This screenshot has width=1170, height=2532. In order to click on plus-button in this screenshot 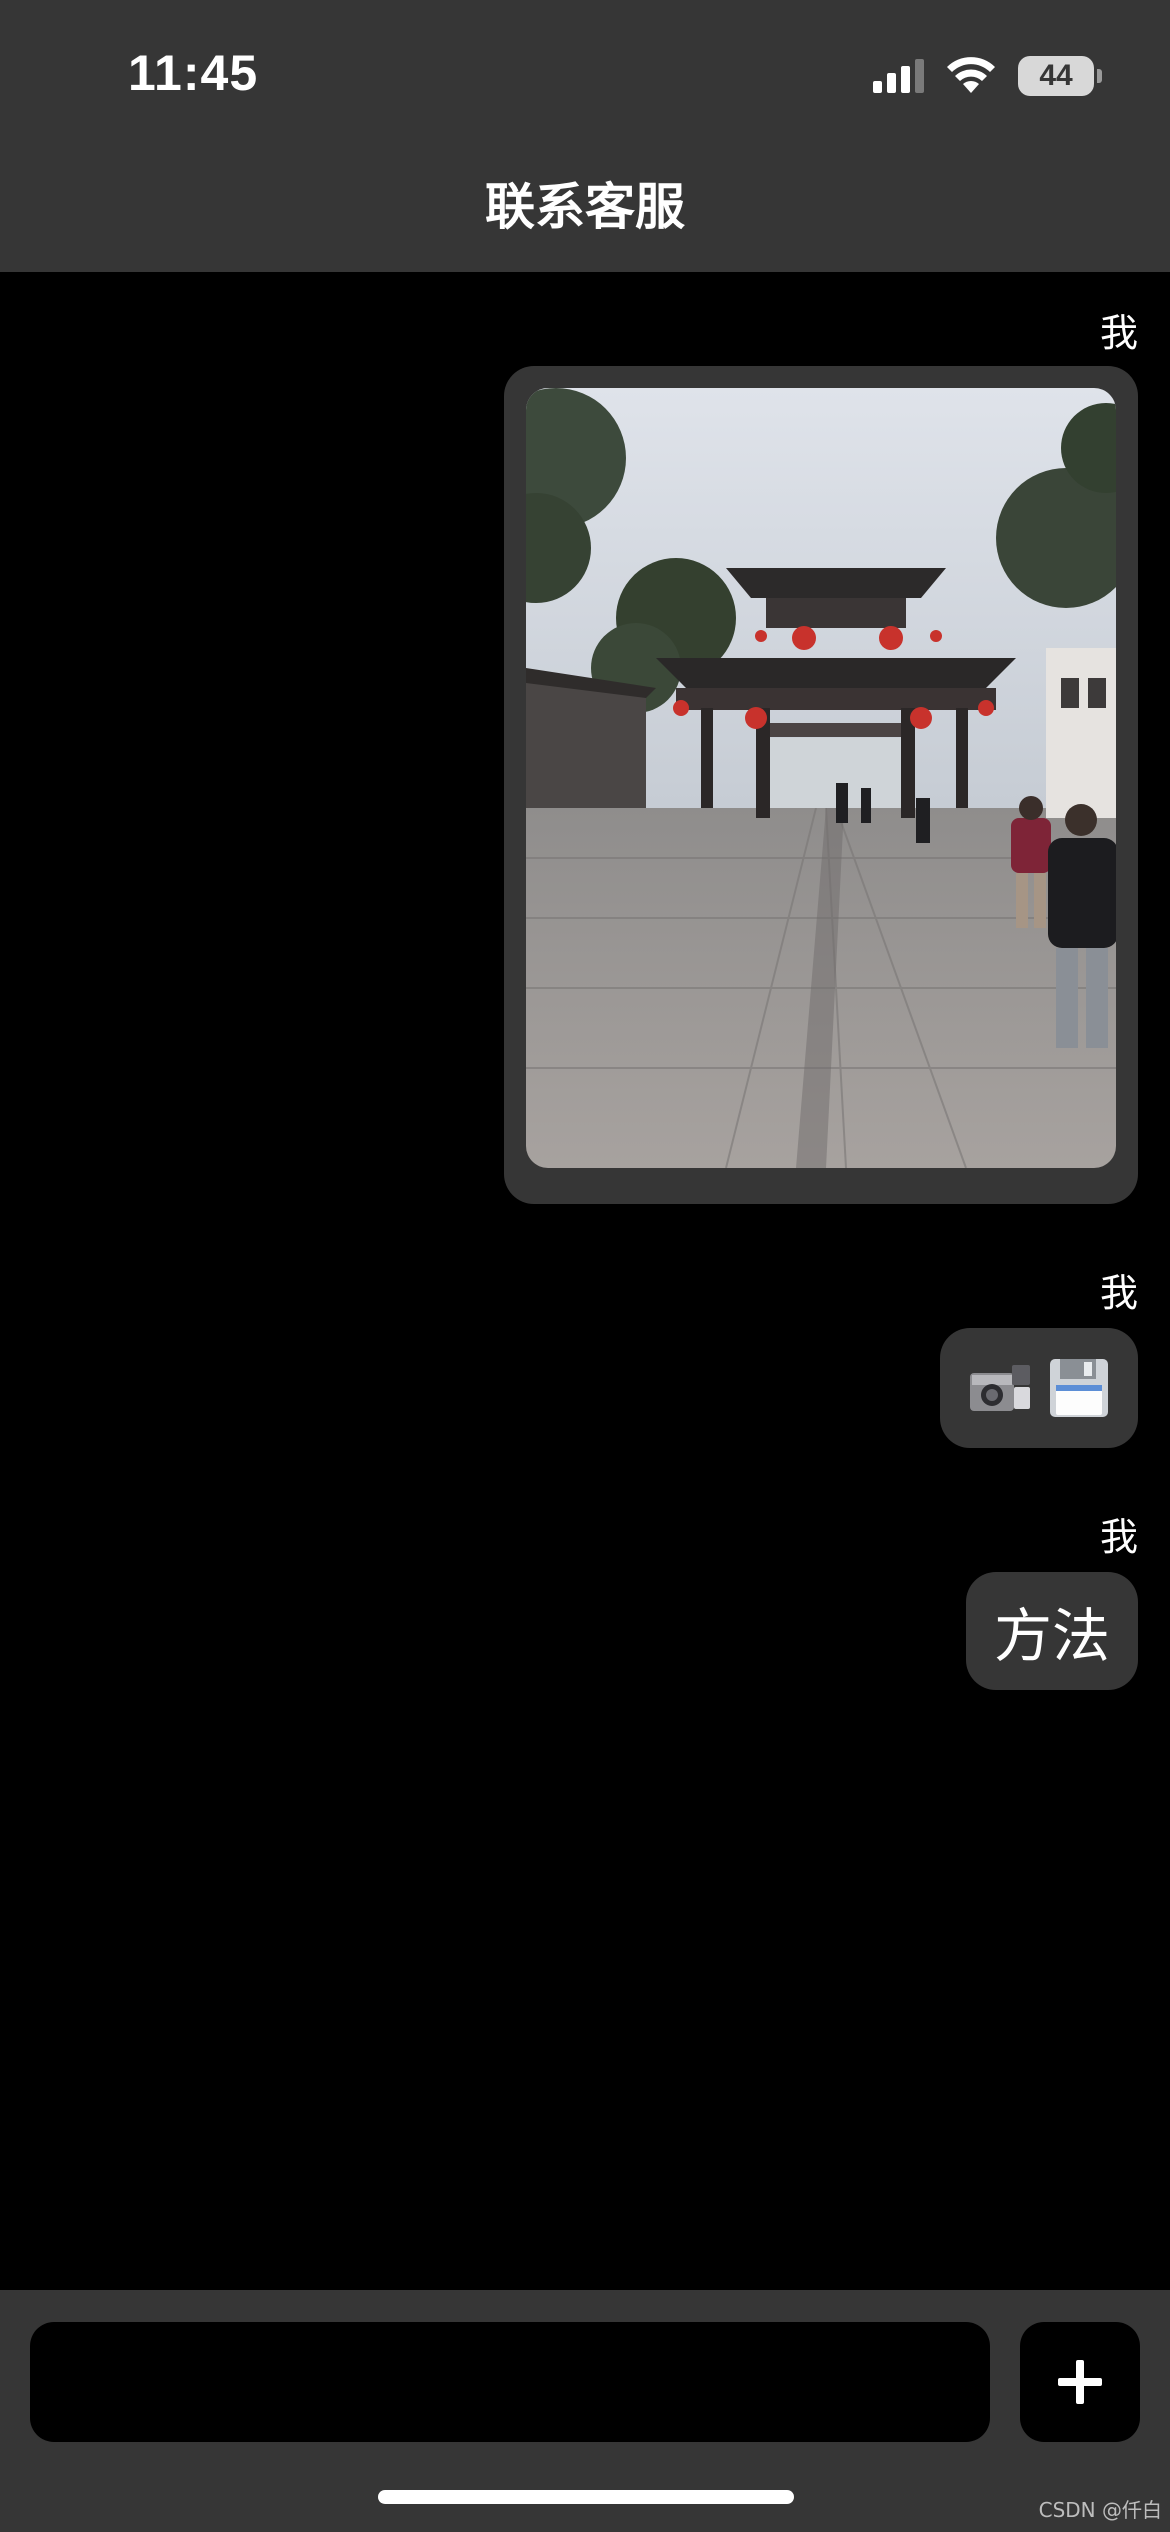, I will do `click(1080, 2382)`.